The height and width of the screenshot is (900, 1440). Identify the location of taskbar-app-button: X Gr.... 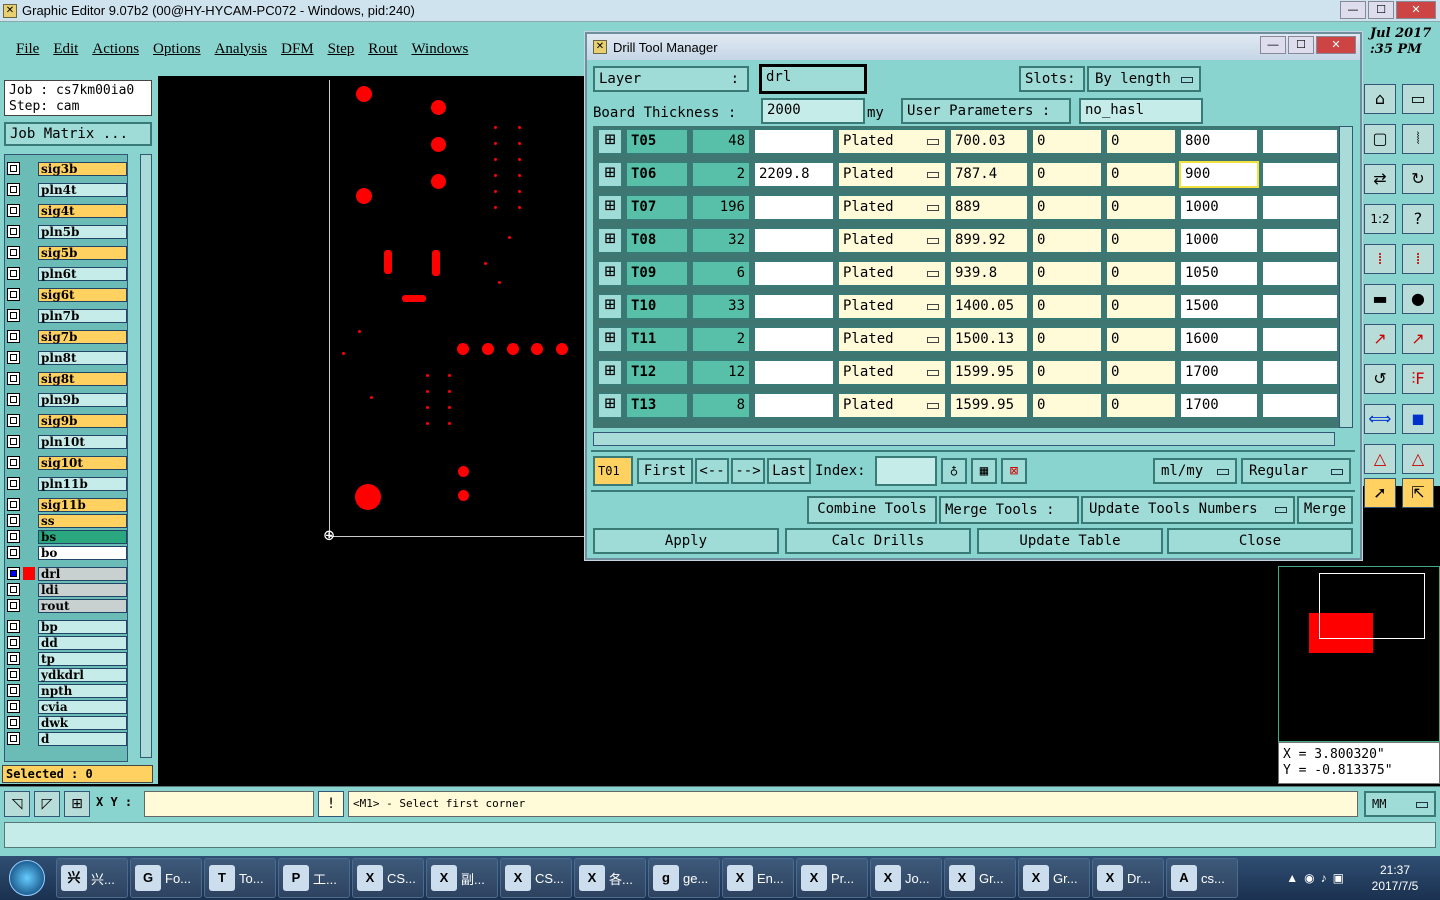
(980, 878).